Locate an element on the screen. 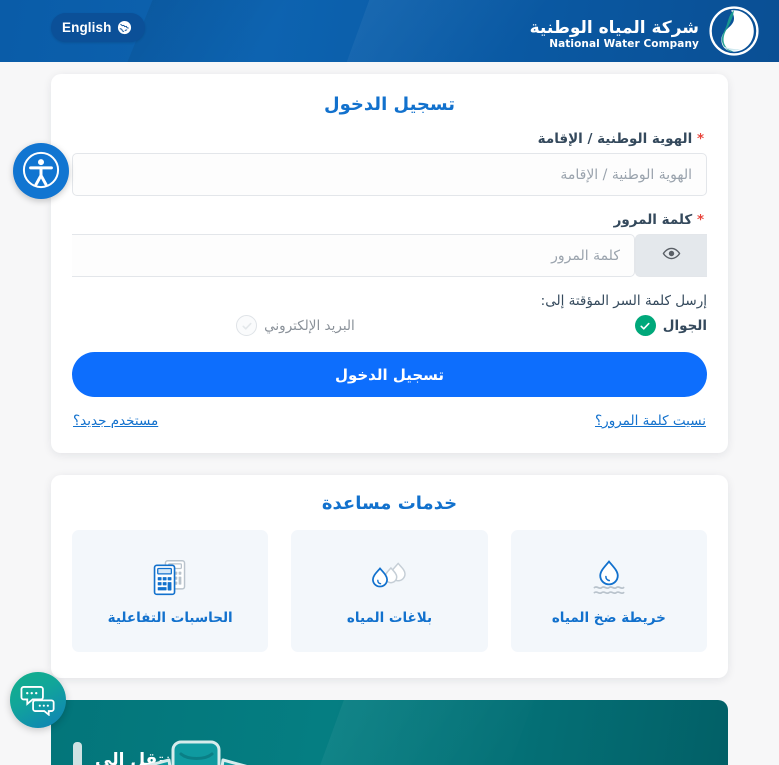 This screenshot has height=765, width=779. otp-option-mobile: الجوال is located at coordinates (670, 325).